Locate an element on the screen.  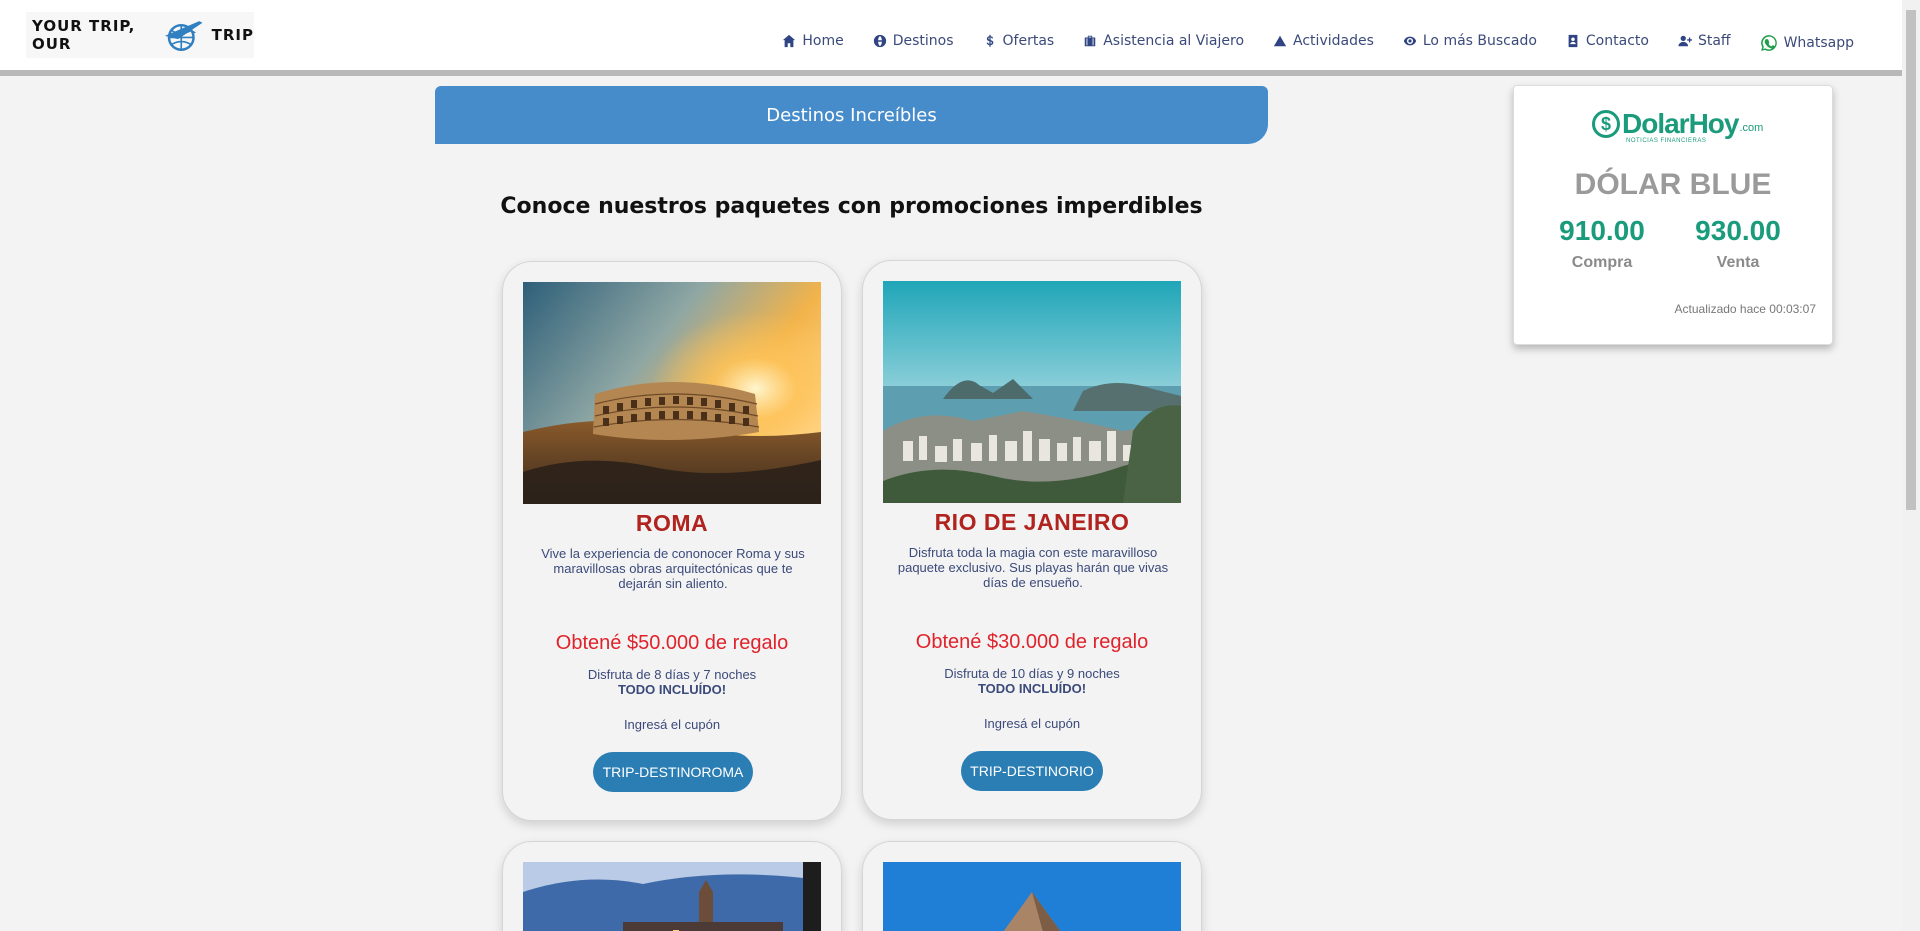
nav-asistencia: Asistencia al Viajero is located at coordinates (1163, 41).